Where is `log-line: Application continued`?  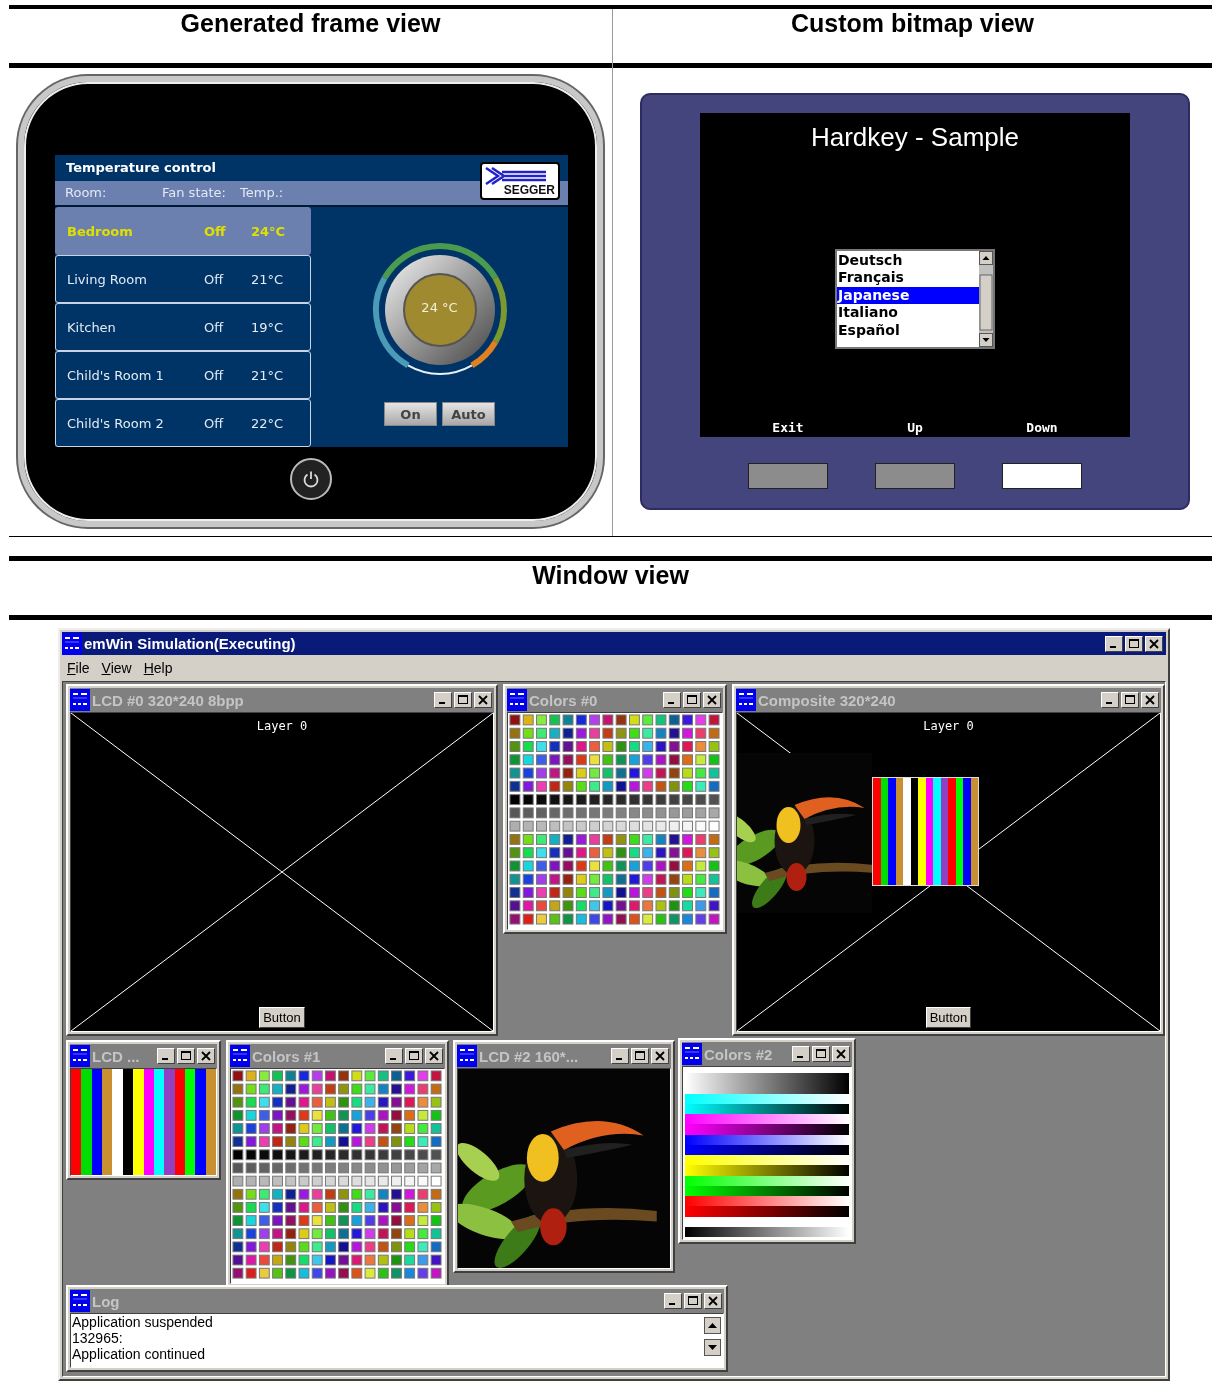
log-line: Application continued is located at coordinates (139, 1354).